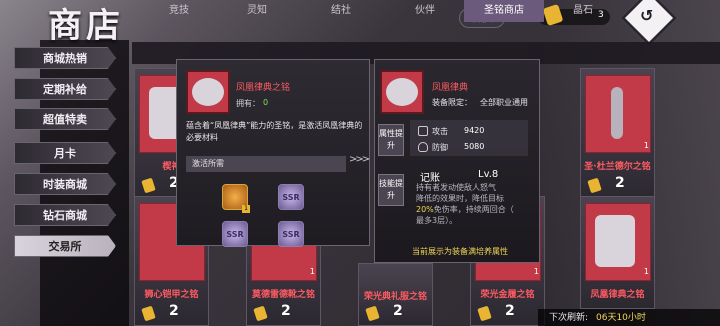  Describe the element at coordinates (504, 11) in the screenshot. I see `tab-holy-seal-shop: 圣铭商店` at that location.